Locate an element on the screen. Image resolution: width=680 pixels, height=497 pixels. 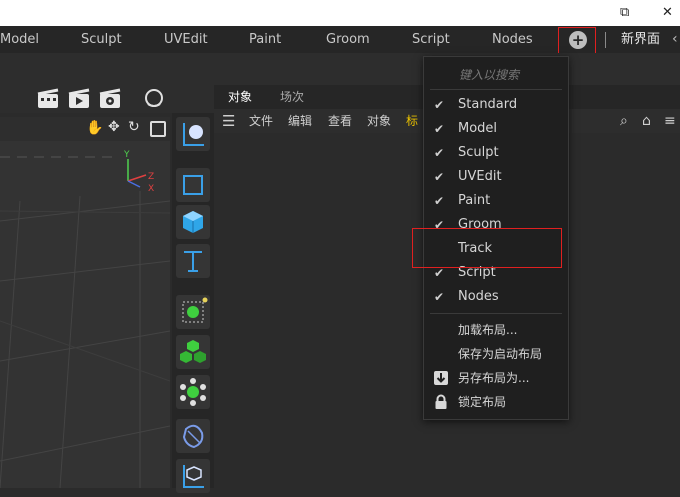
pan-icon: ✋ is located at coordinates (94, 128).